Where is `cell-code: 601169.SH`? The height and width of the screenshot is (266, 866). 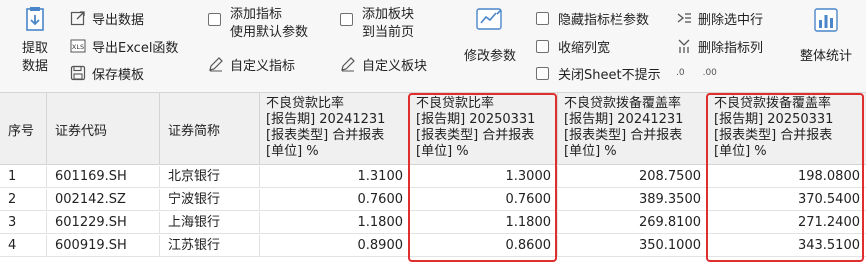 cell-code: 601169.SH is located at coordinates (103, 177).